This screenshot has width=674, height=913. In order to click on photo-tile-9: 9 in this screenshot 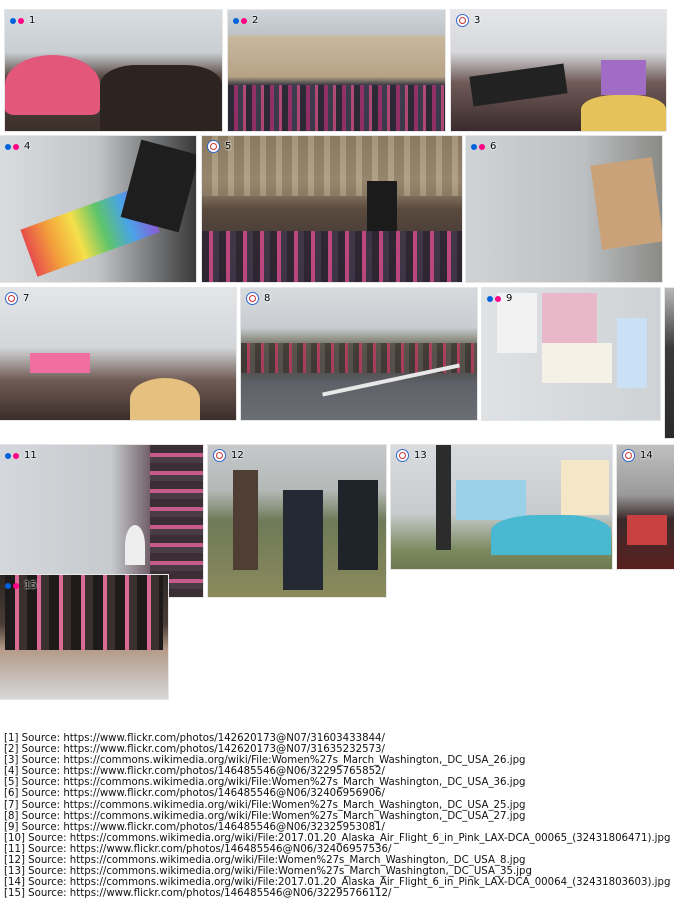, I will do `click(571, 354)`.